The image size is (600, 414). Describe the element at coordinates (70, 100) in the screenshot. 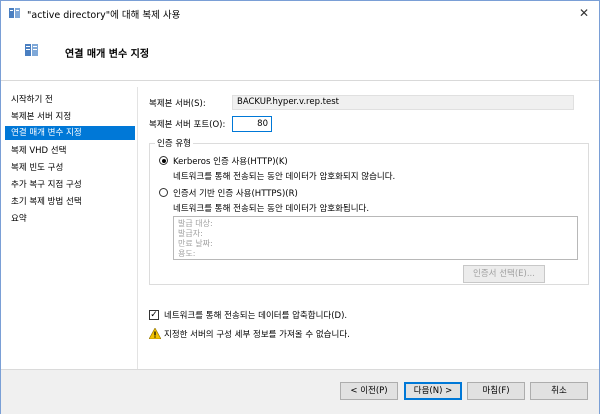

I see `nav-item-before-you-begin: 시작하기 전` at that location.